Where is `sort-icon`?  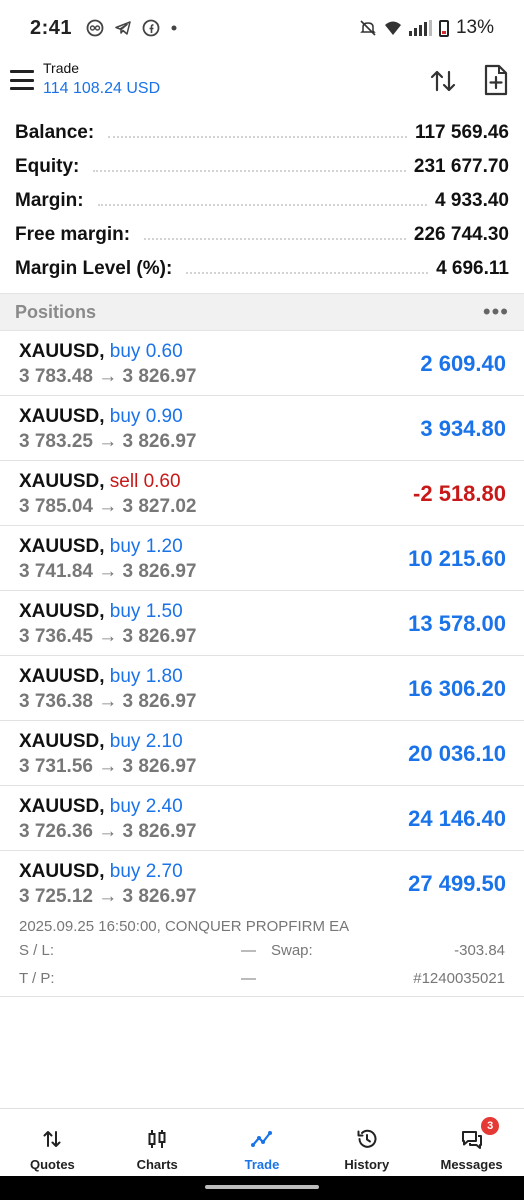
sort-icon is located at coordinates (443, 81).